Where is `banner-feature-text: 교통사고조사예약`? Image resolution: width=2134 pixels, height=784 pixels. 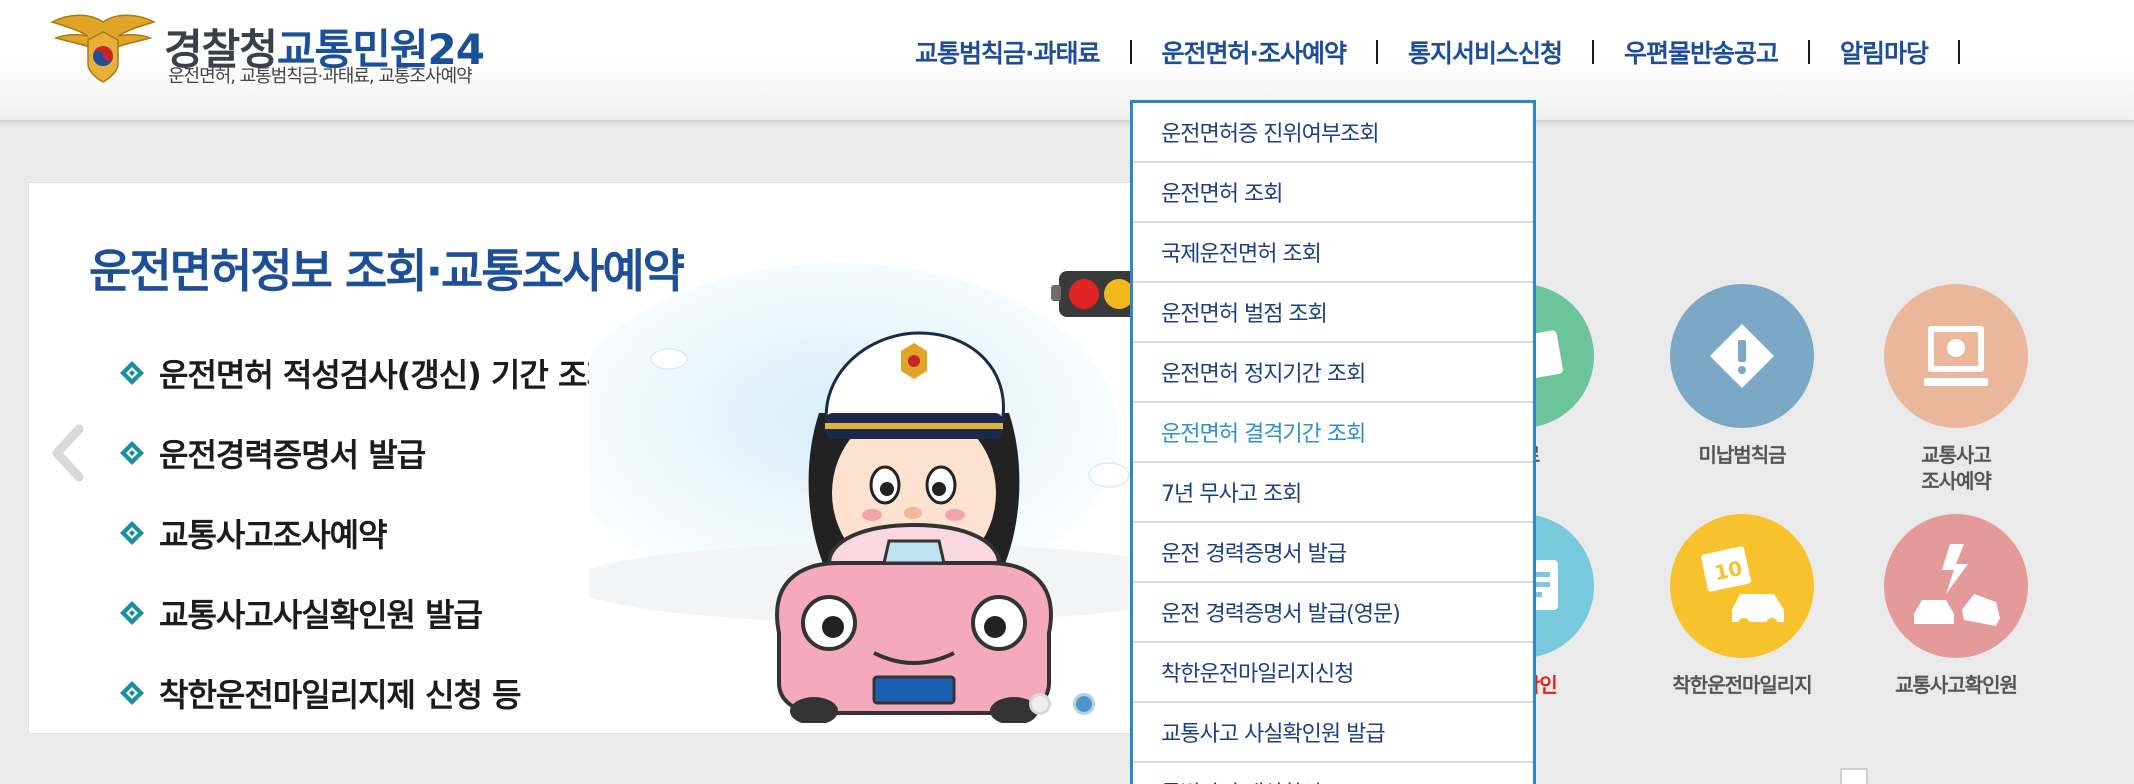 banner-feature-text: 교통사고조사예약 is located at coordinates (273, 535).